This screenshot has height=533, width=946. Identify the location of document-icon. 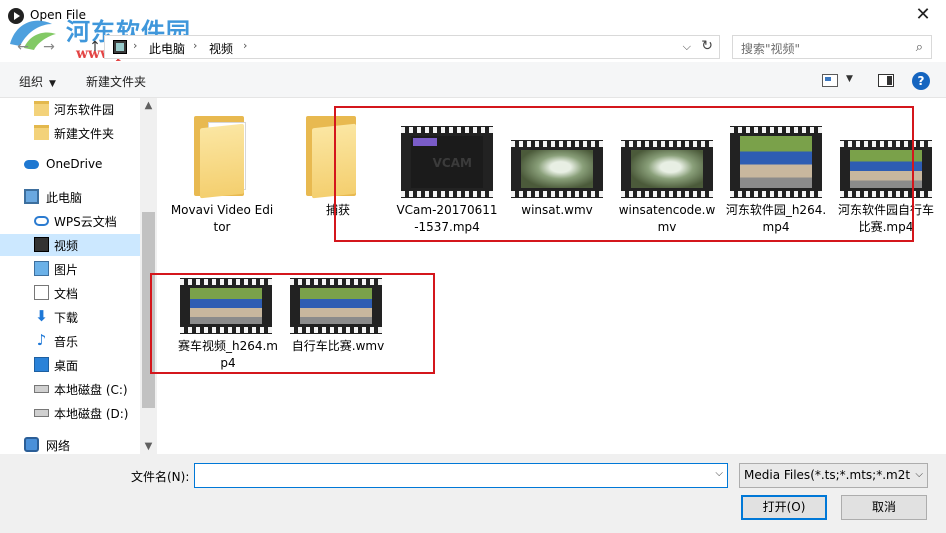
(41, 292).